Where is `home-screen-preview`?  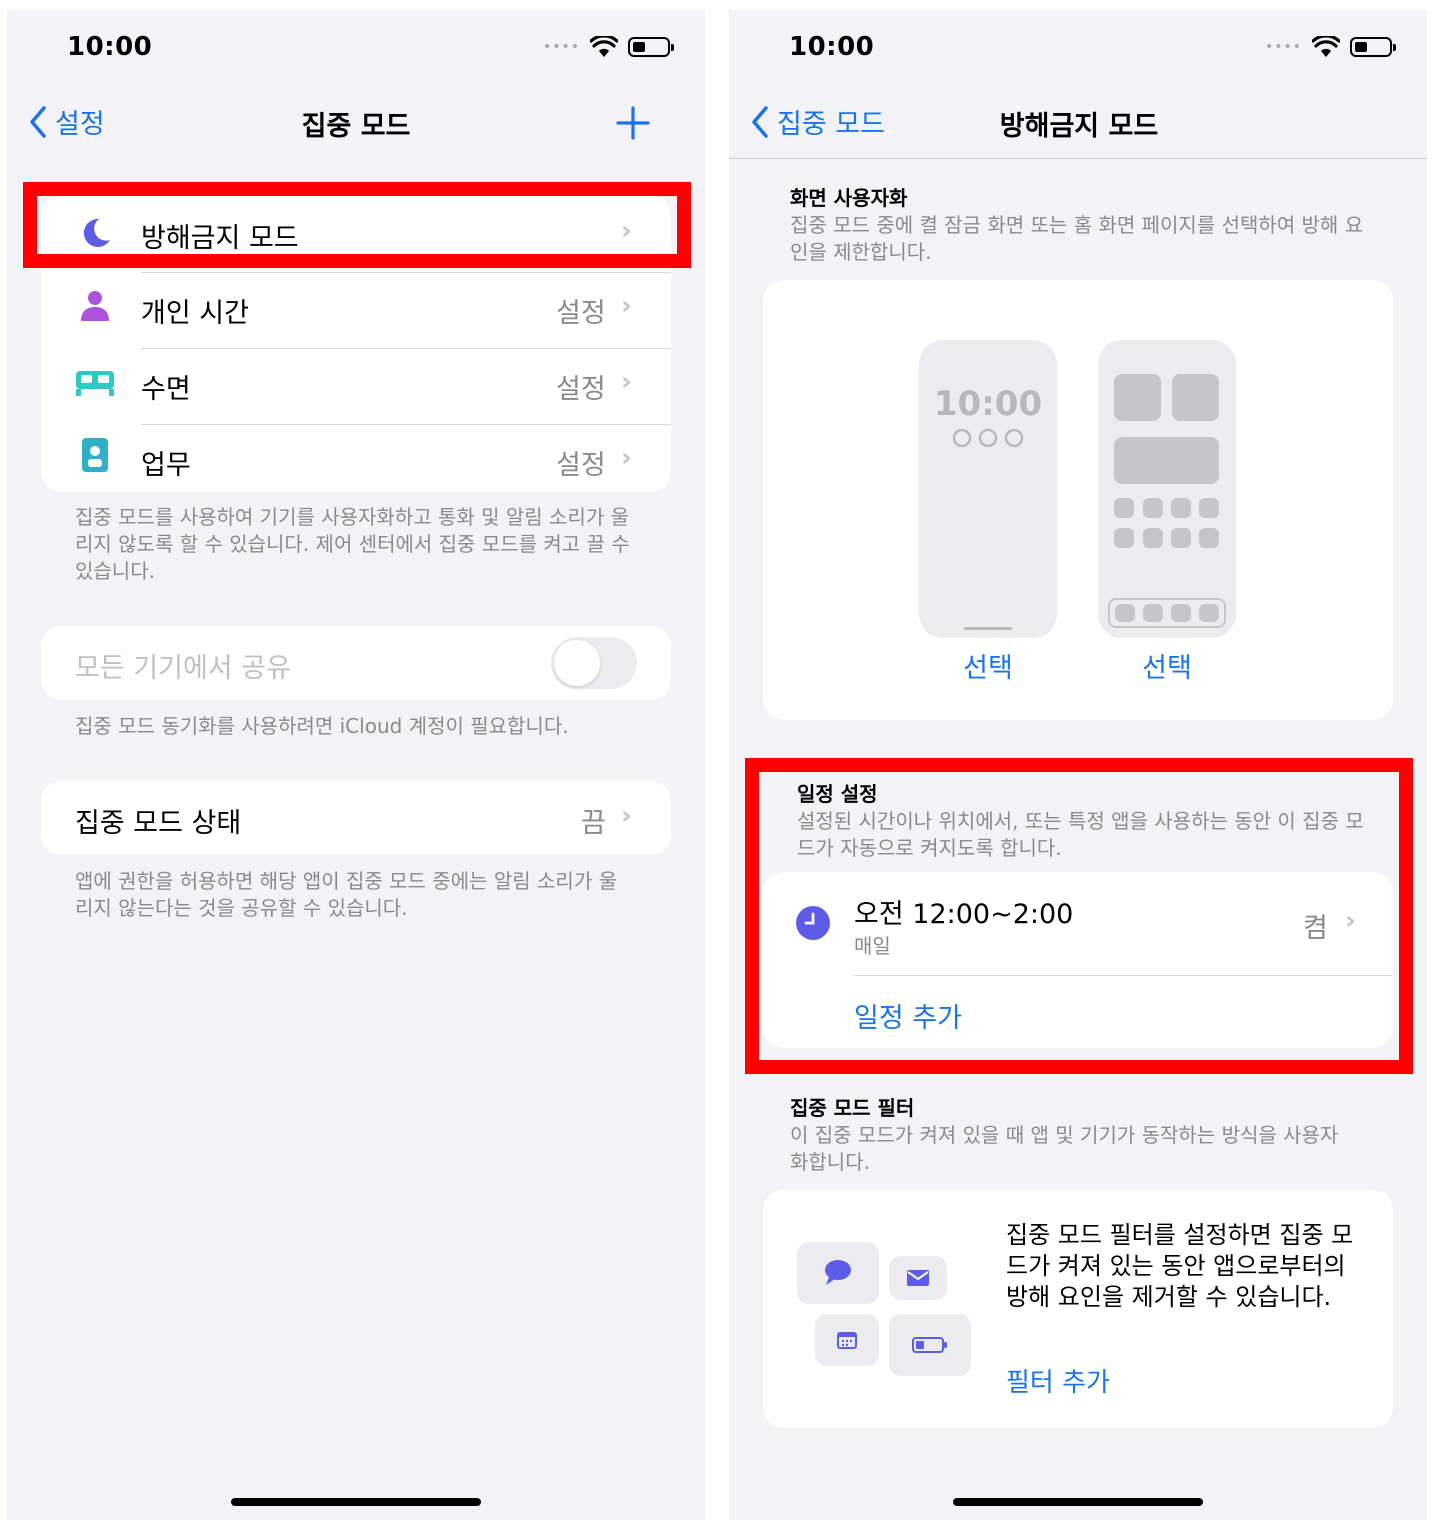
home-screen-preview is located at coordinates (1167, 489).